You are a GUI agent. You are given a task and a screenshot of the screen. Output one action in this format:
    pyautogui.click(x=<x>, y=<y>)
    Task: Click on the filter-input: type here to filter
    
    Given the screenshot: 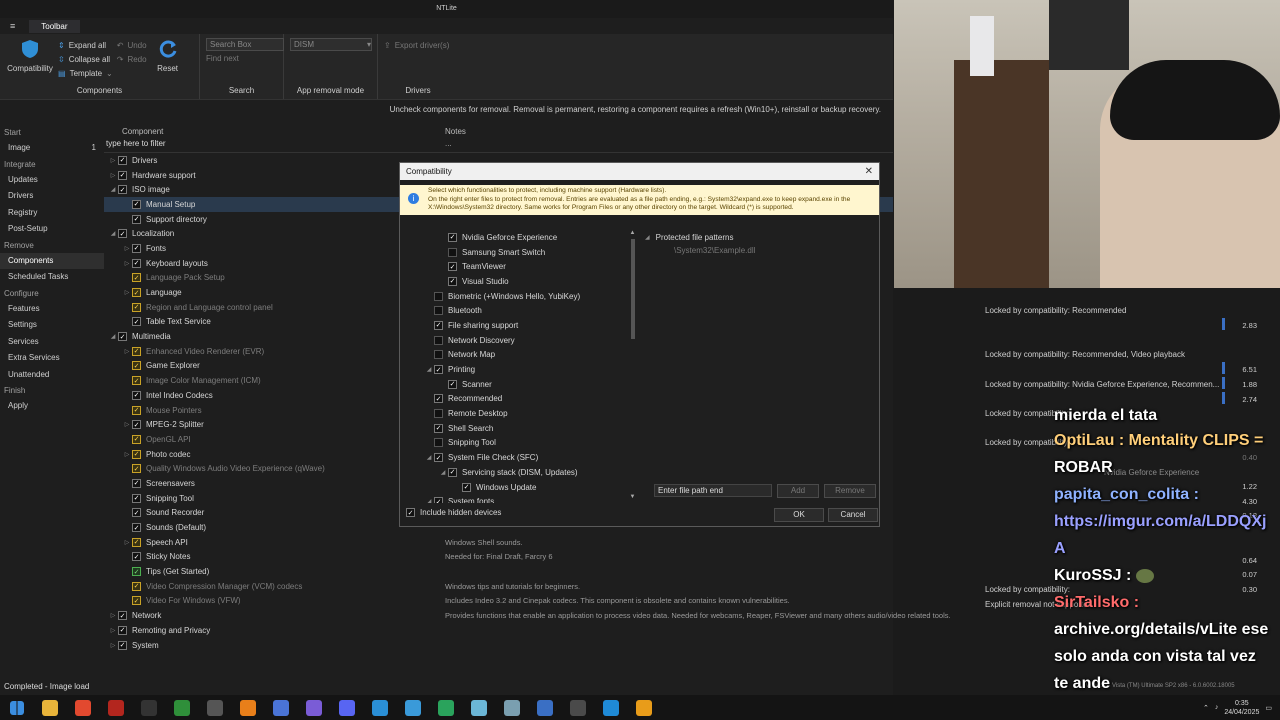 What is the action you would take?
    pyautogui.click(x=136, y=143)
    